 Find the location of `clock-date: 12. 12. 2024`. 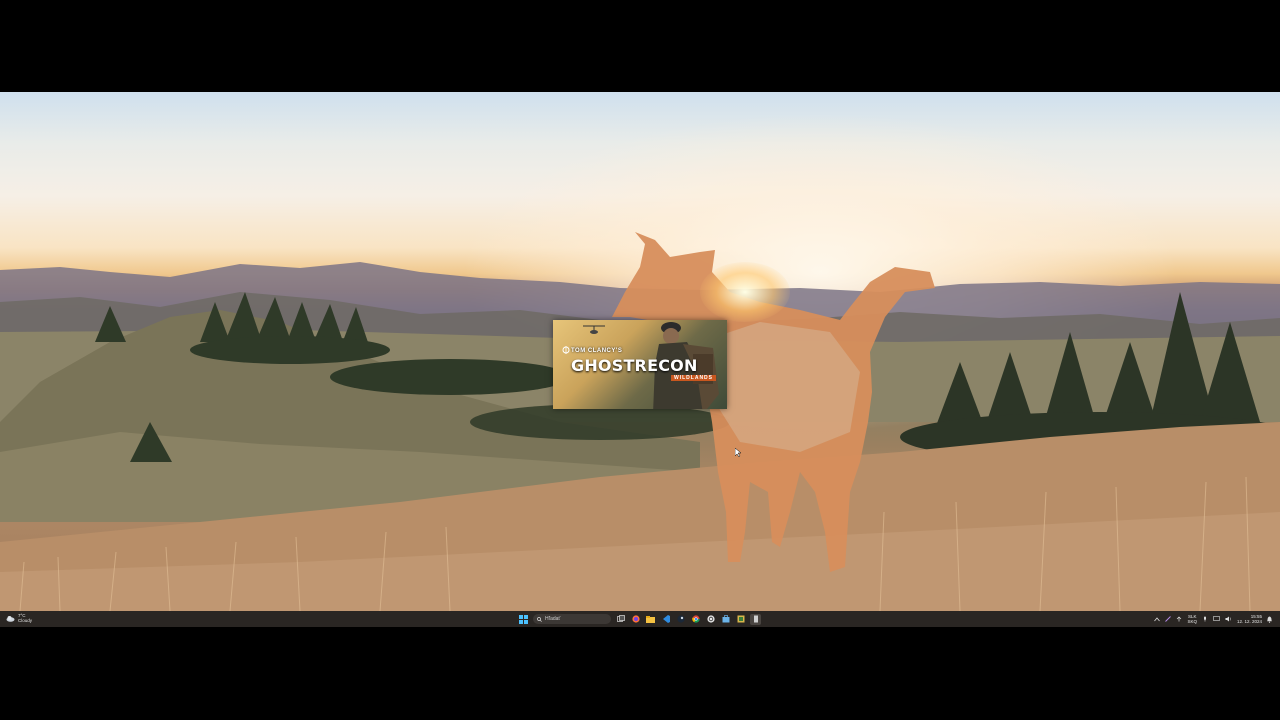

clock-date: 12. 12. 2024 is located at coordinates (1249, 621).